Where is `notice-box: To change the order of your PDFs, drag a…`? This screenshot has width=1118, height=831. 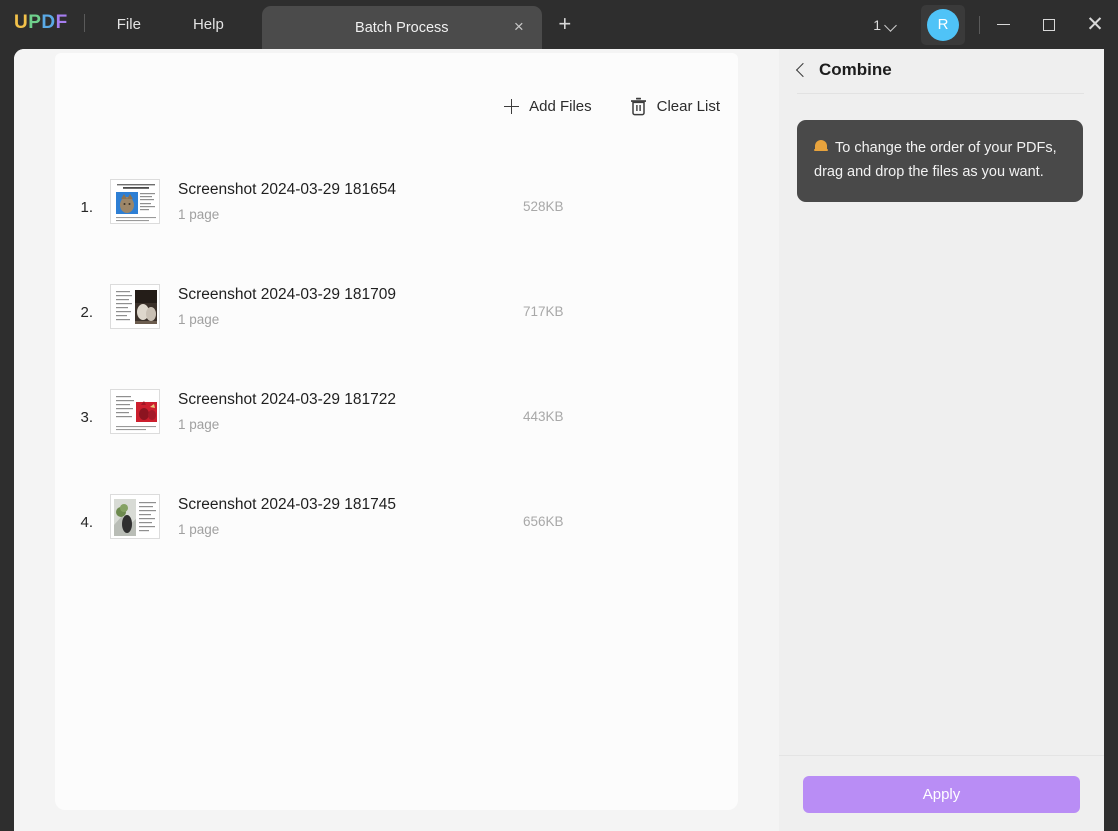
notice-box: To change the order of your PDFs, drag a… is located at coordinates (940, 161).